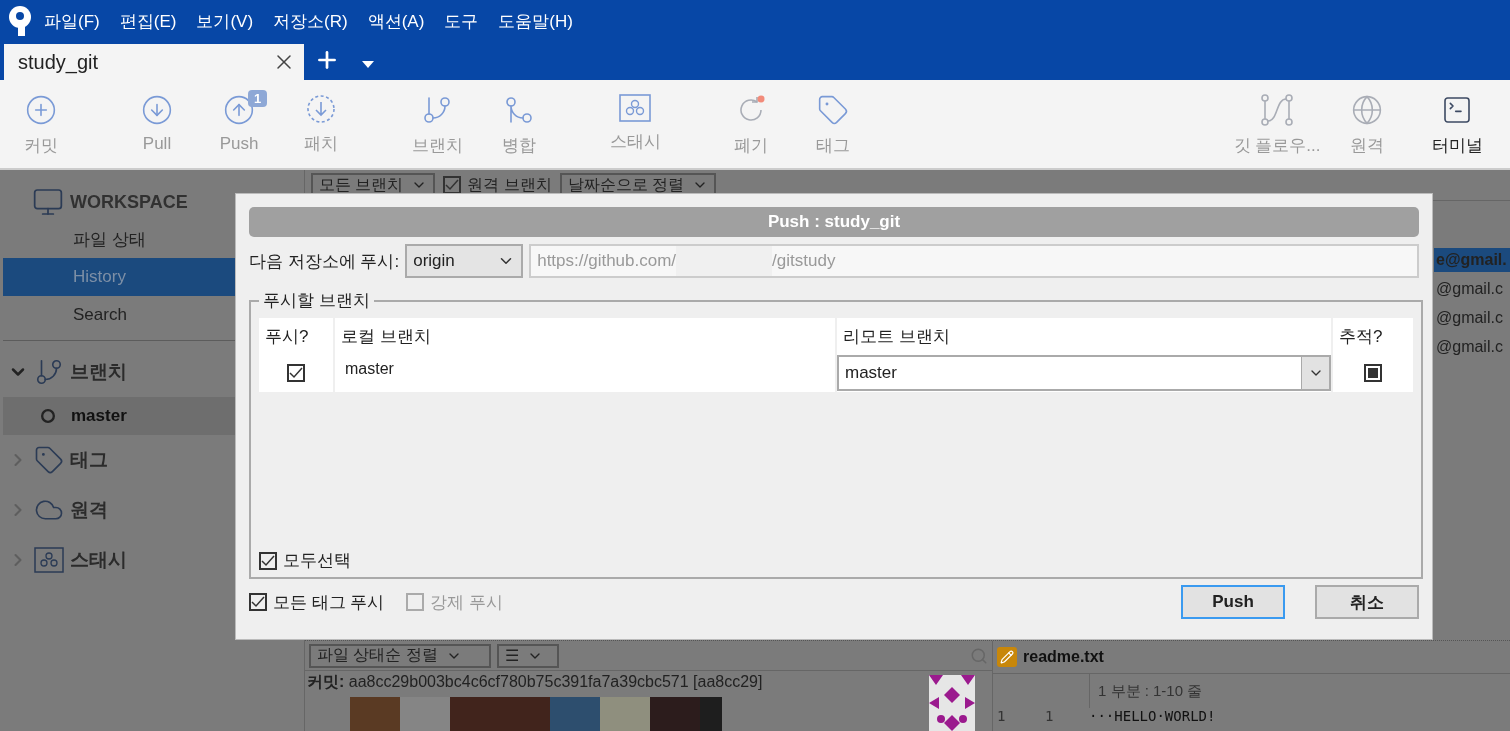  Describe the element at coordinates (368, 64) in the screenshot. I see `dropdown-icon` at that location.